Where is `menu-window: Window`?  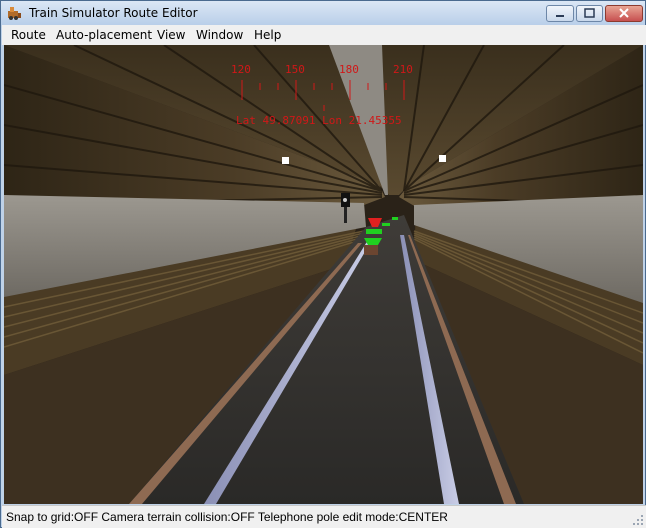 menu-window: Window is located at coordinates (219, 35).